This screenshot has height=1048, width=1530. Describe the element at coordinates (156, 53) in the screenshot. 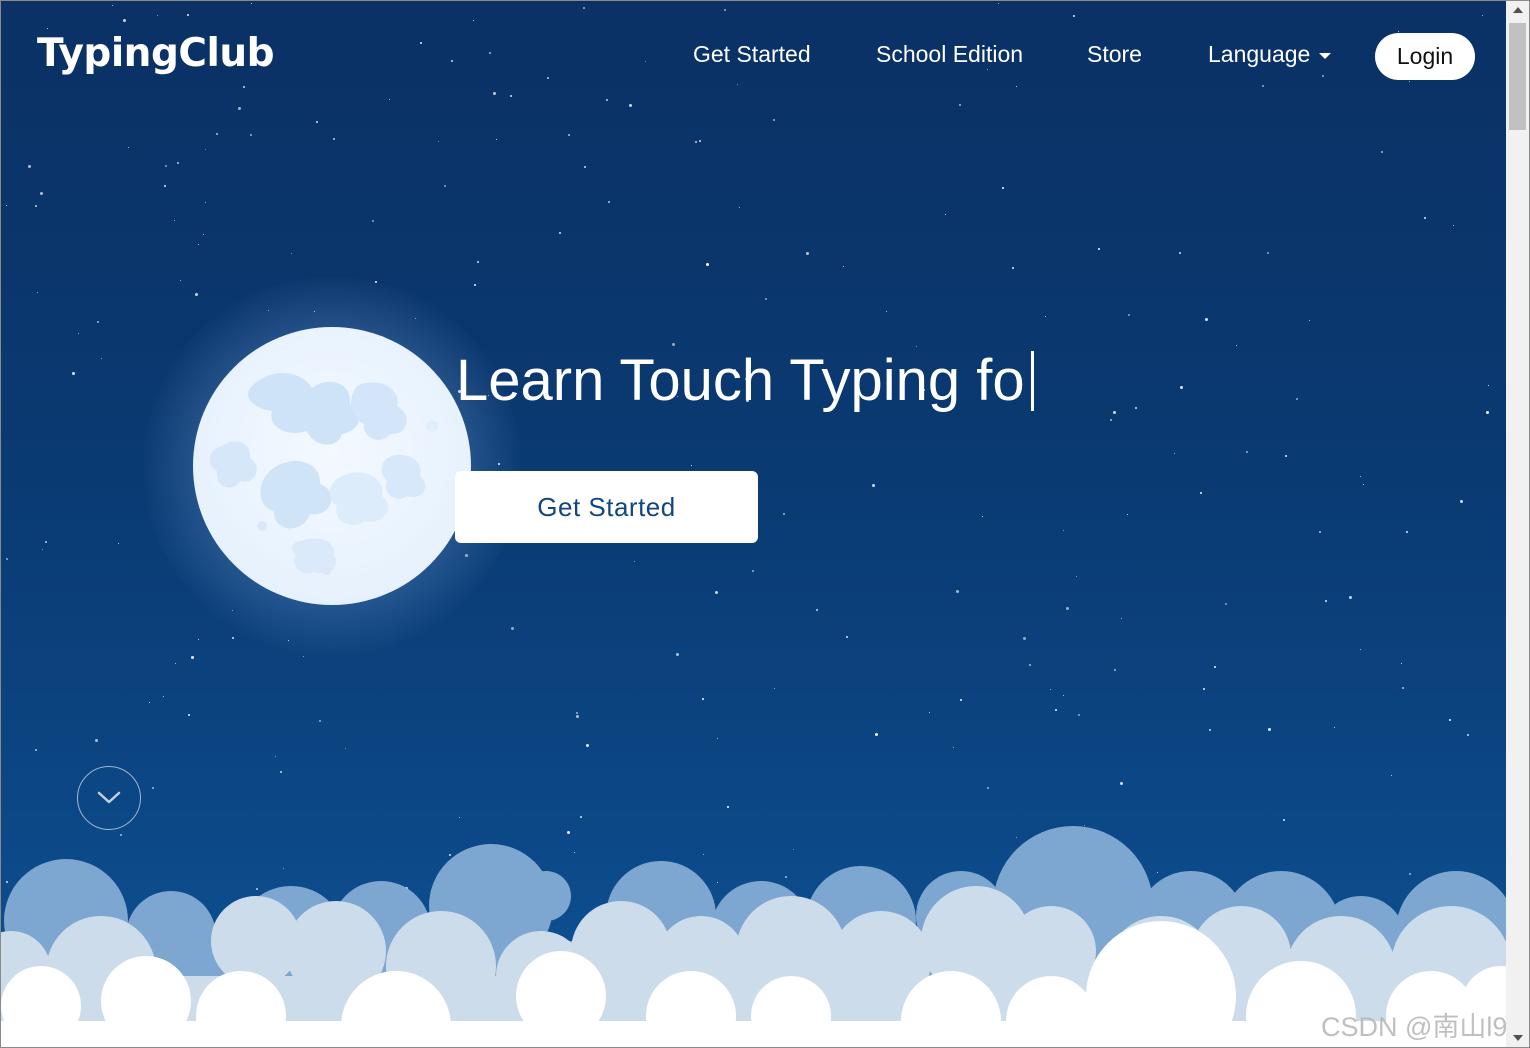

I see `typingclub-logo: TypingClub` at that location.